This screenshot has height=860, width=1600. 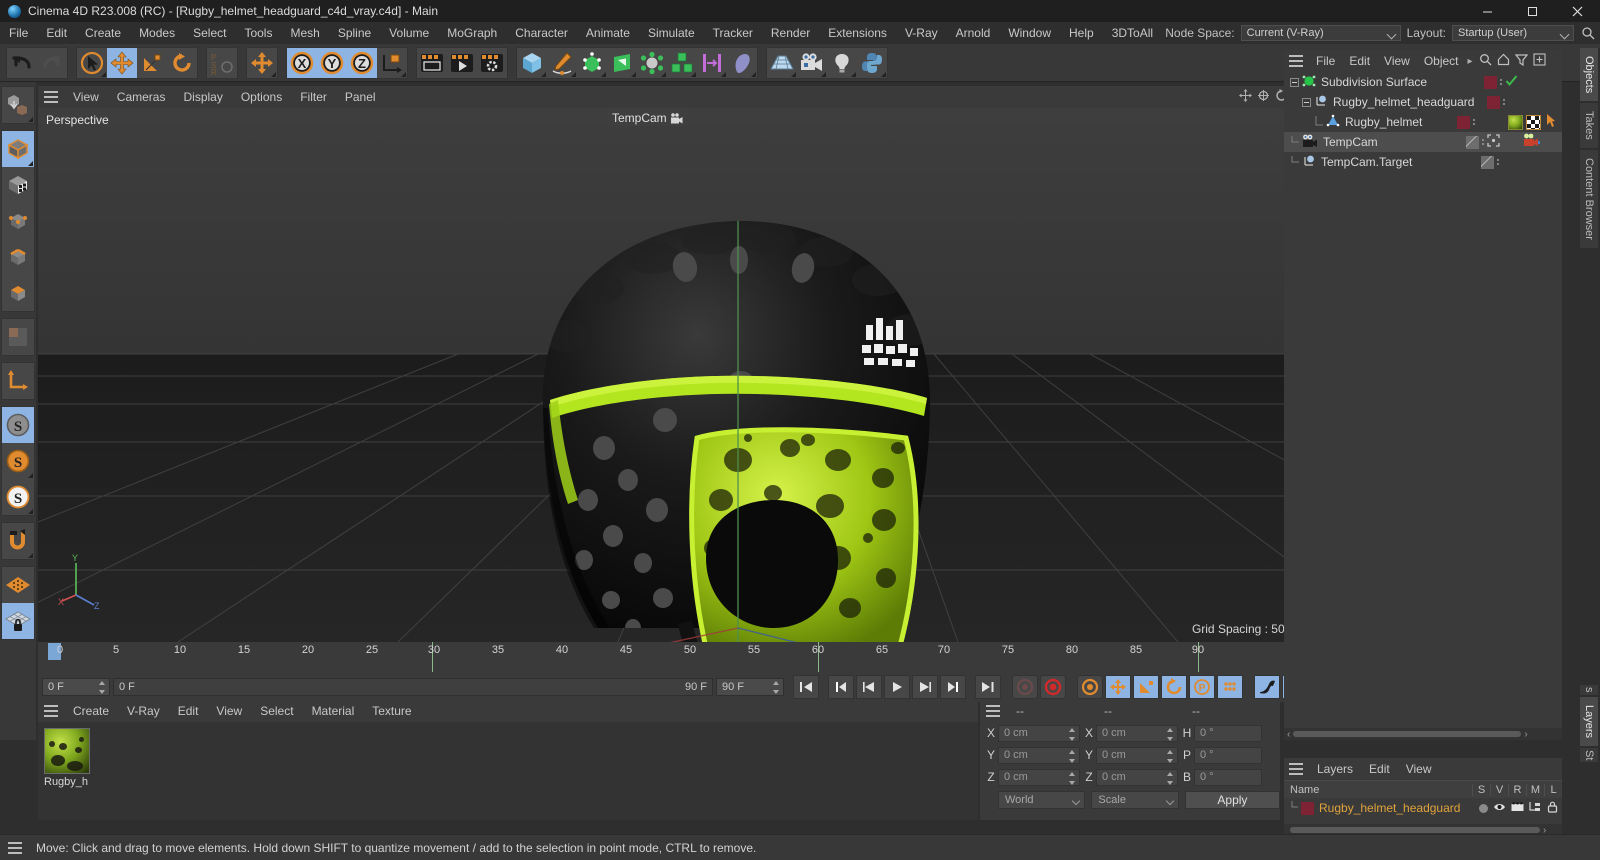 I want to click on coord-size-z-field: 0 cm, so click(x=1137, y=777).